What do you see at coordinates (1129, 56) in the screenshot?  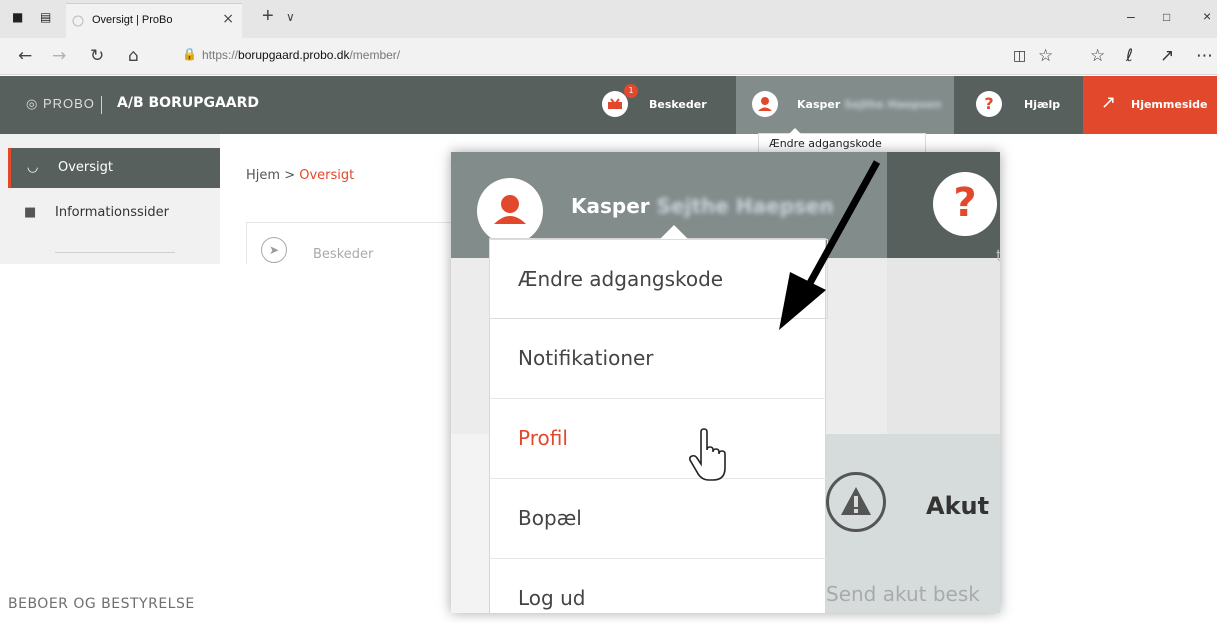 I see `web-note-icon: ℓ` at bounding box center [1129, 56].